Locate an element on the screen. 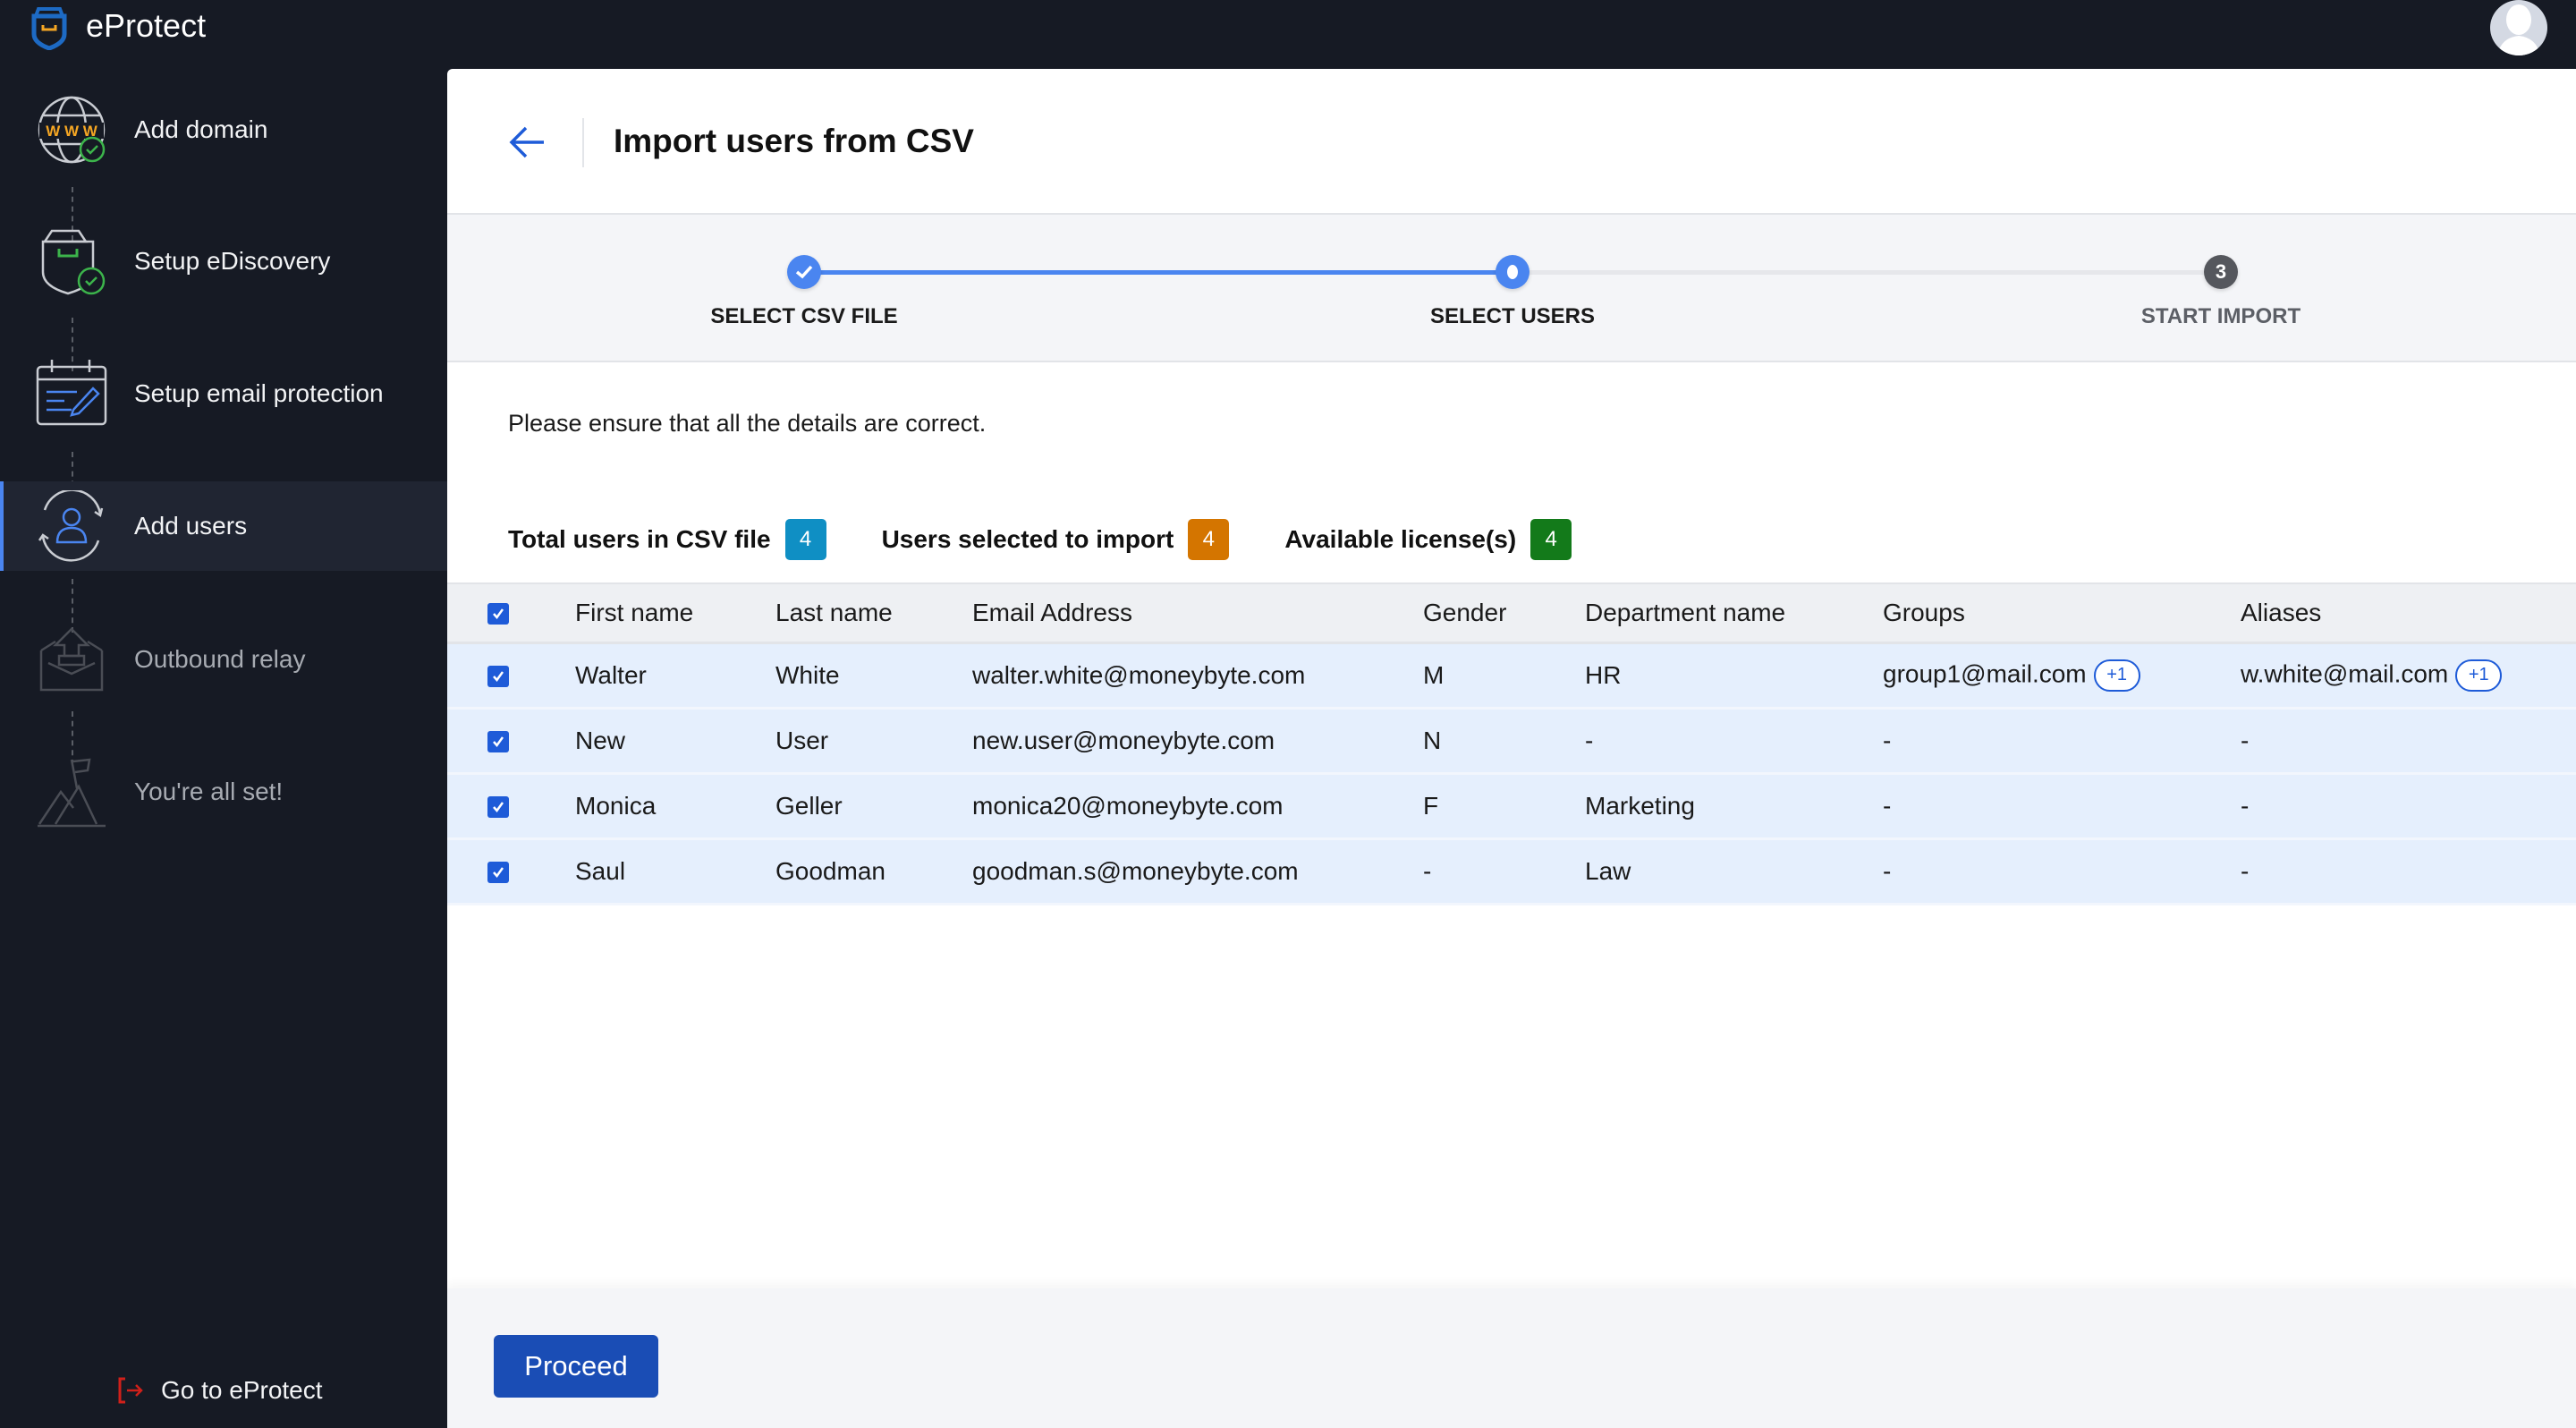 Image resolution: width=2576 pixels, height=1428 pixels. app-title: eProtect is located at coordinates (146, 25).